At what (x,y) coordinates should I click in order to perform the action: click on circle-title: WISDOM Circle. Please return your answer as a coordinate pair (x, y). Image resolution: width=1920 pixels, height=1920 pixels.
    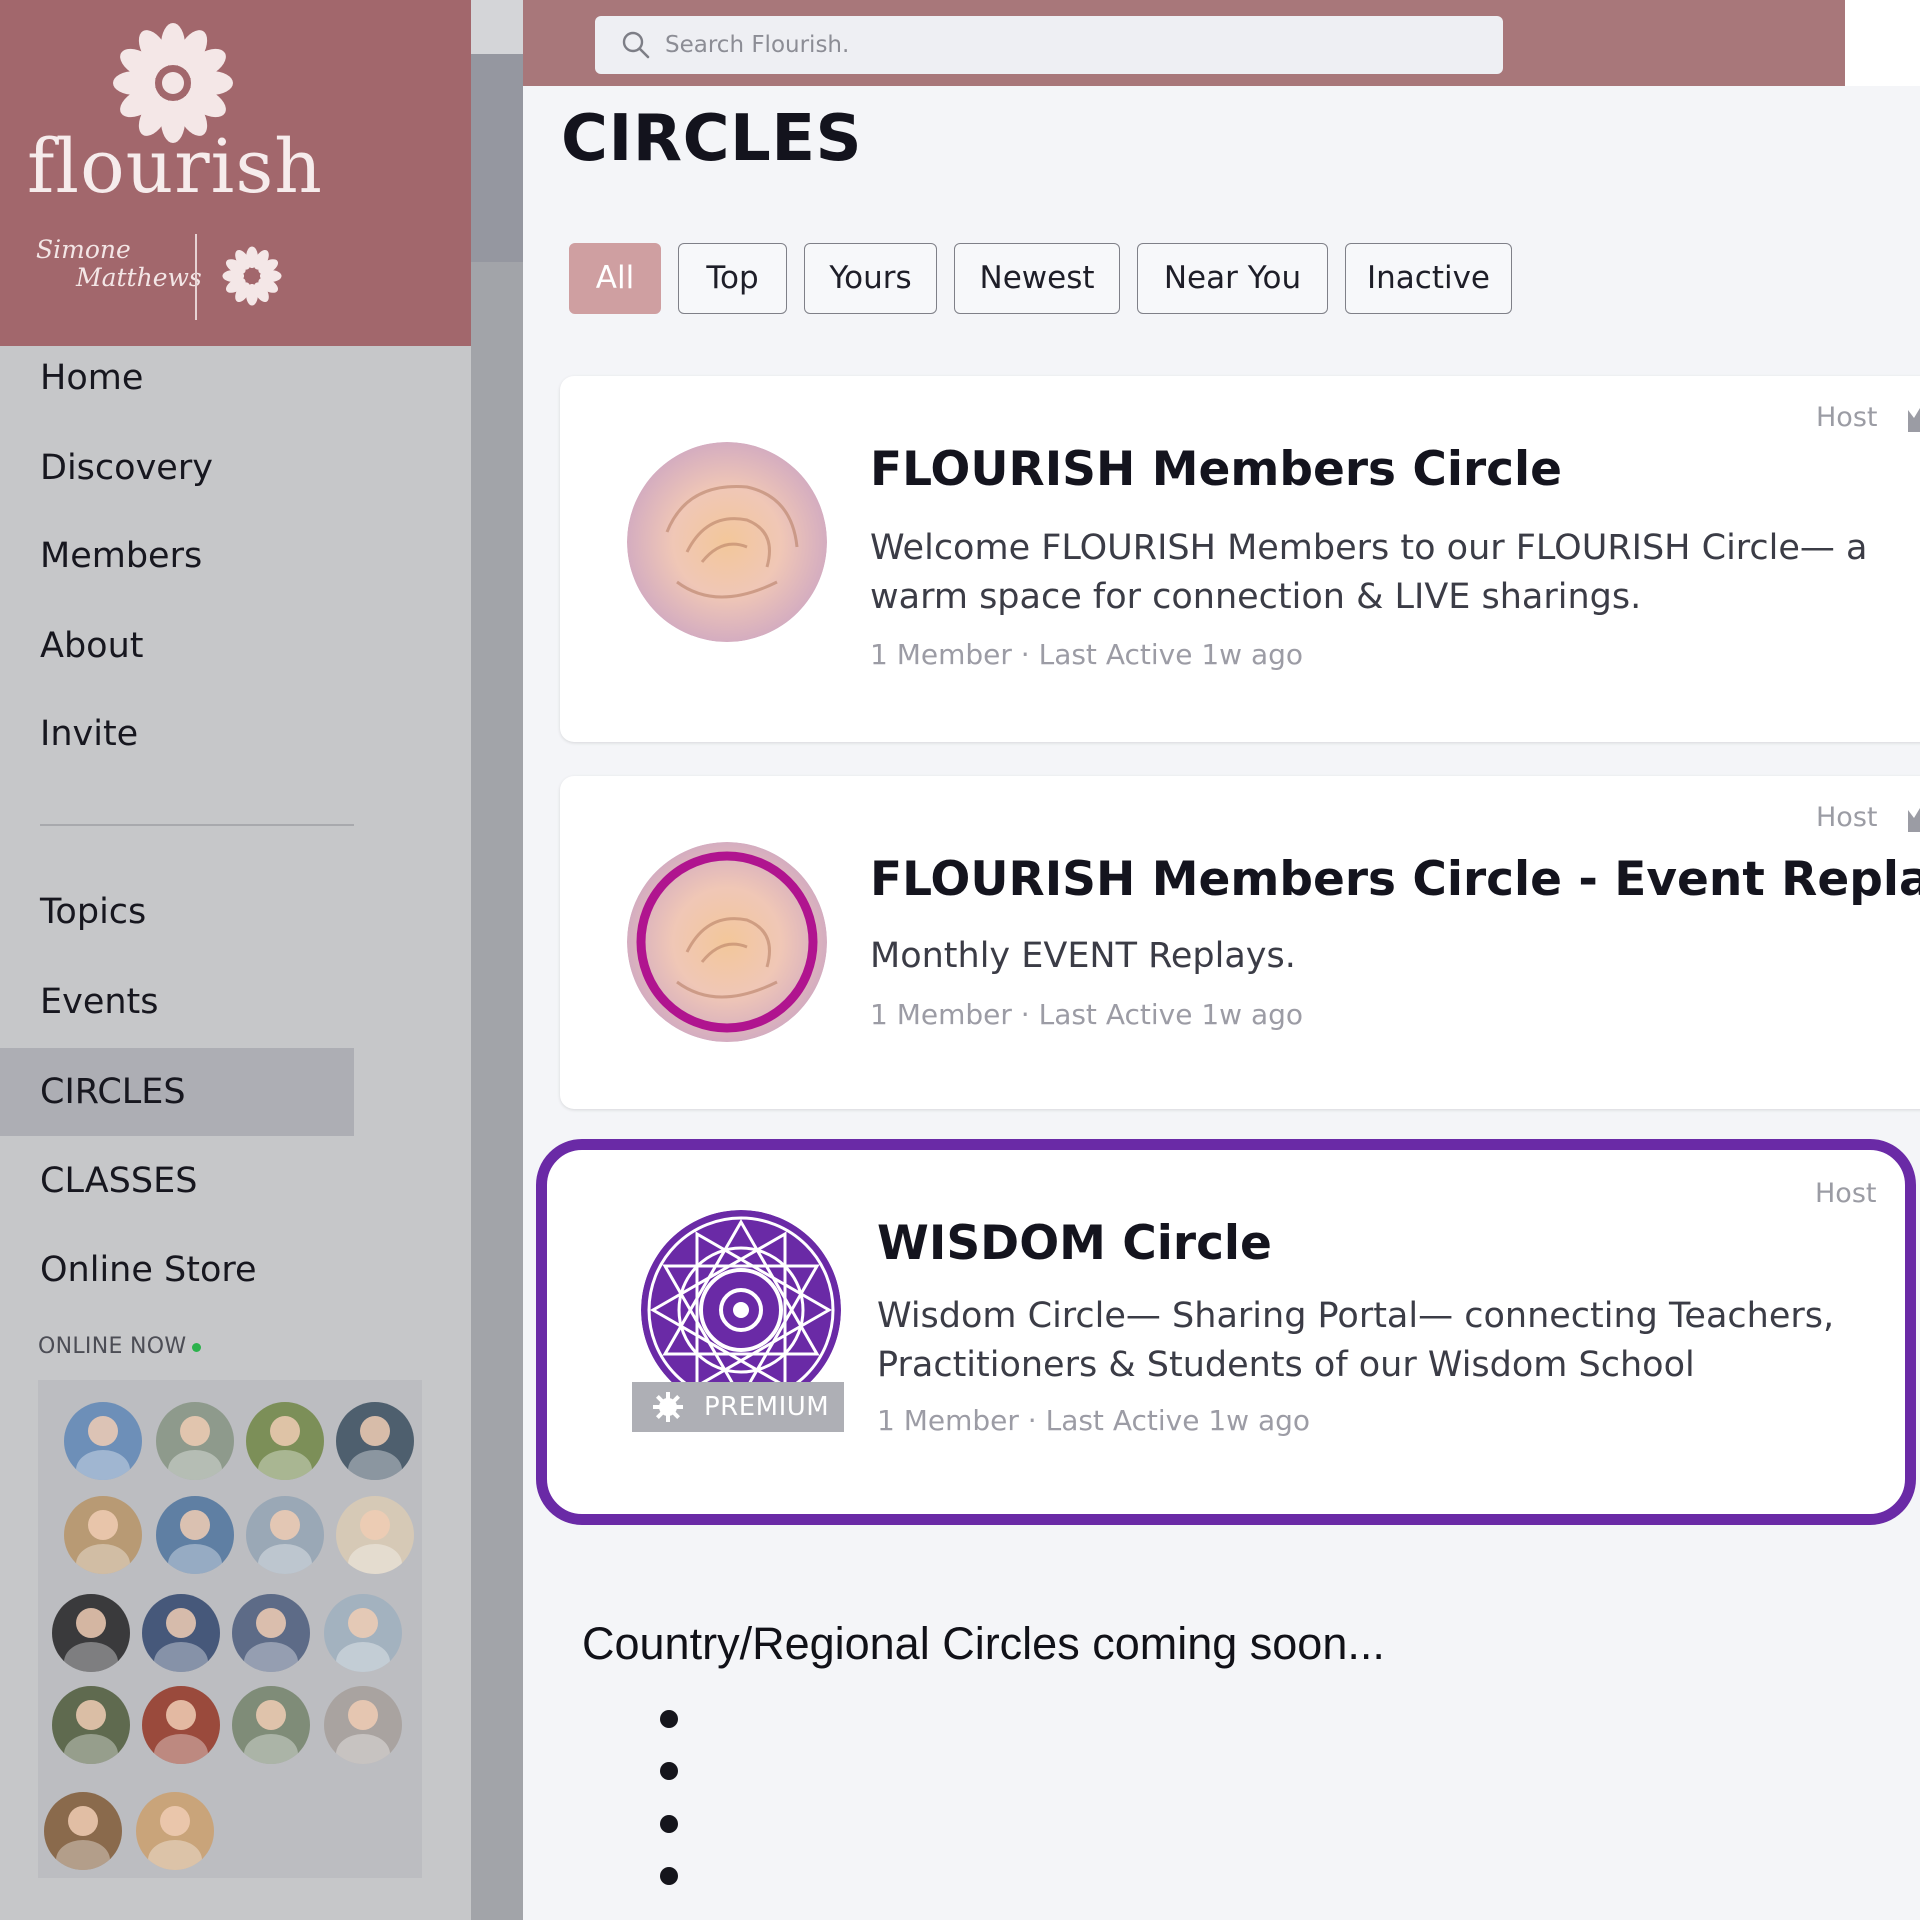
    Looking at the image, I should click on (1074, 1243).